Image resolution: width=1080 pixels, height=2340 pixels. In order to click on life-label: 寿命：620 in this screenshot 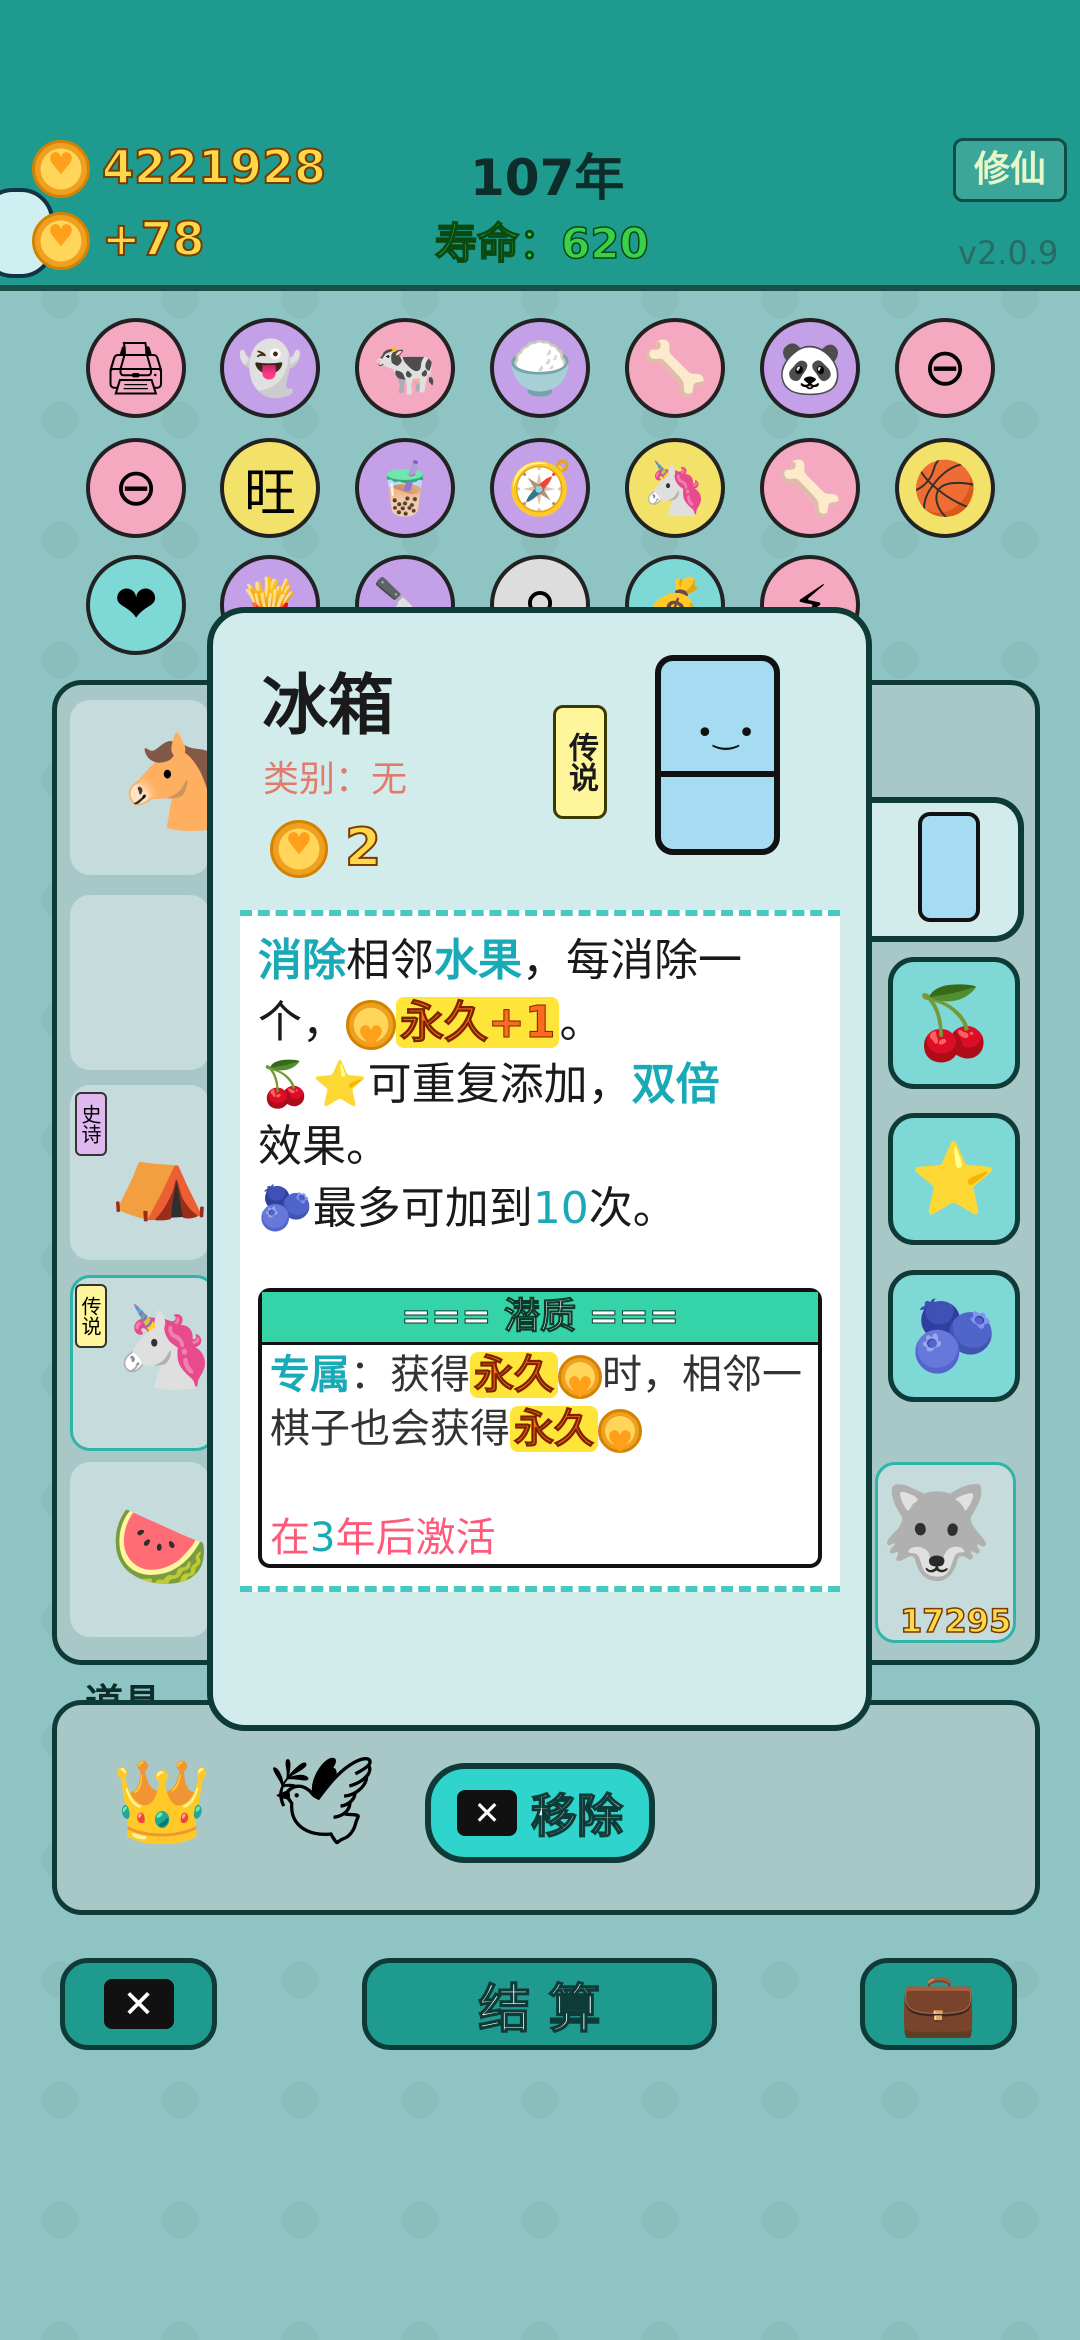, I will do `click(541, 243)`.